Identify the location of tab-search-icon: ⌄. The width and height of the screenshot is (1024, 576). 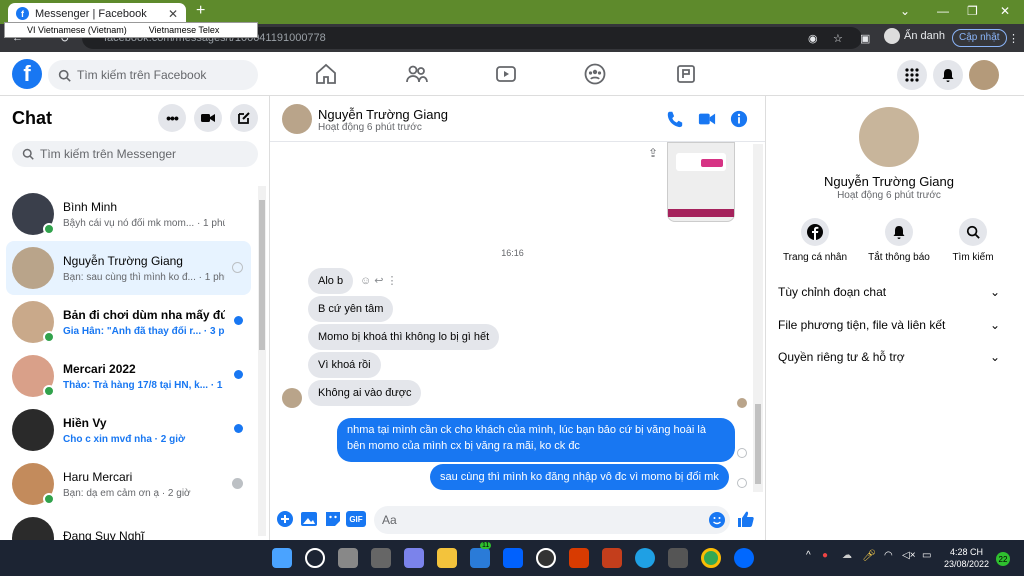
(905, 11).